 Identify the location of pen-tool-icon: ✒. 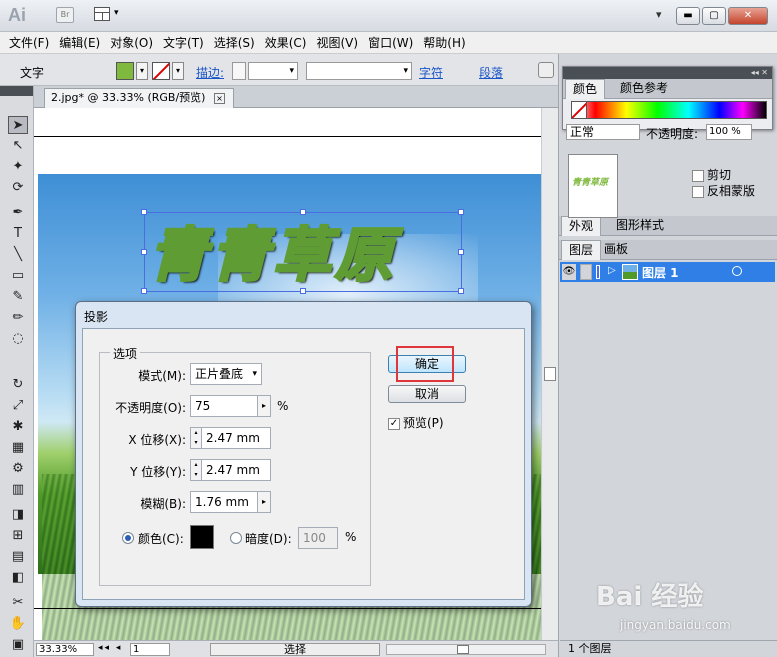
(18, 213).